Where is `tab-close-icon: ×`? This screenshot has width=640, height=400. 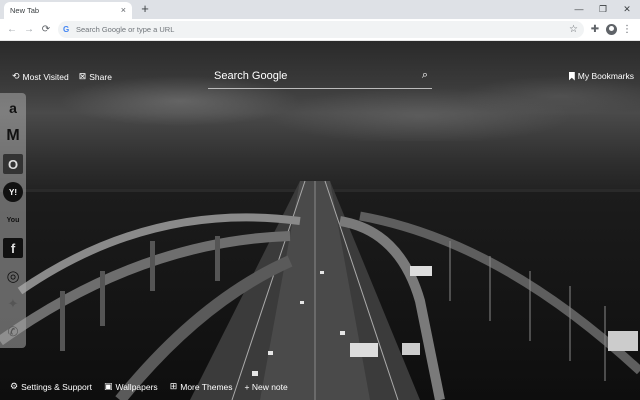
tab-close-icon: × is located at coordinates (123, 10).